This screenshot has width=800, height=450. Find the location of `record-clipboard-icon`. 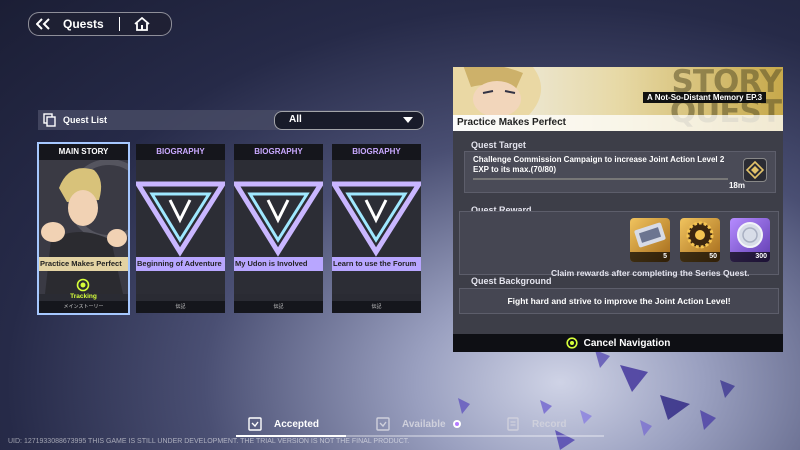

record-clipboard-icon is located at coordinates (513, 424).